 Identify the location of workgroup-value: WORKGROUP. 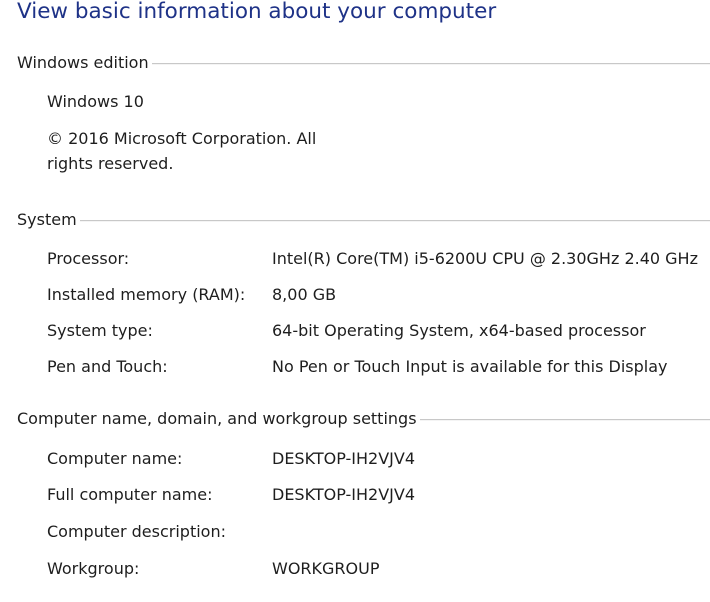
(326, 568).